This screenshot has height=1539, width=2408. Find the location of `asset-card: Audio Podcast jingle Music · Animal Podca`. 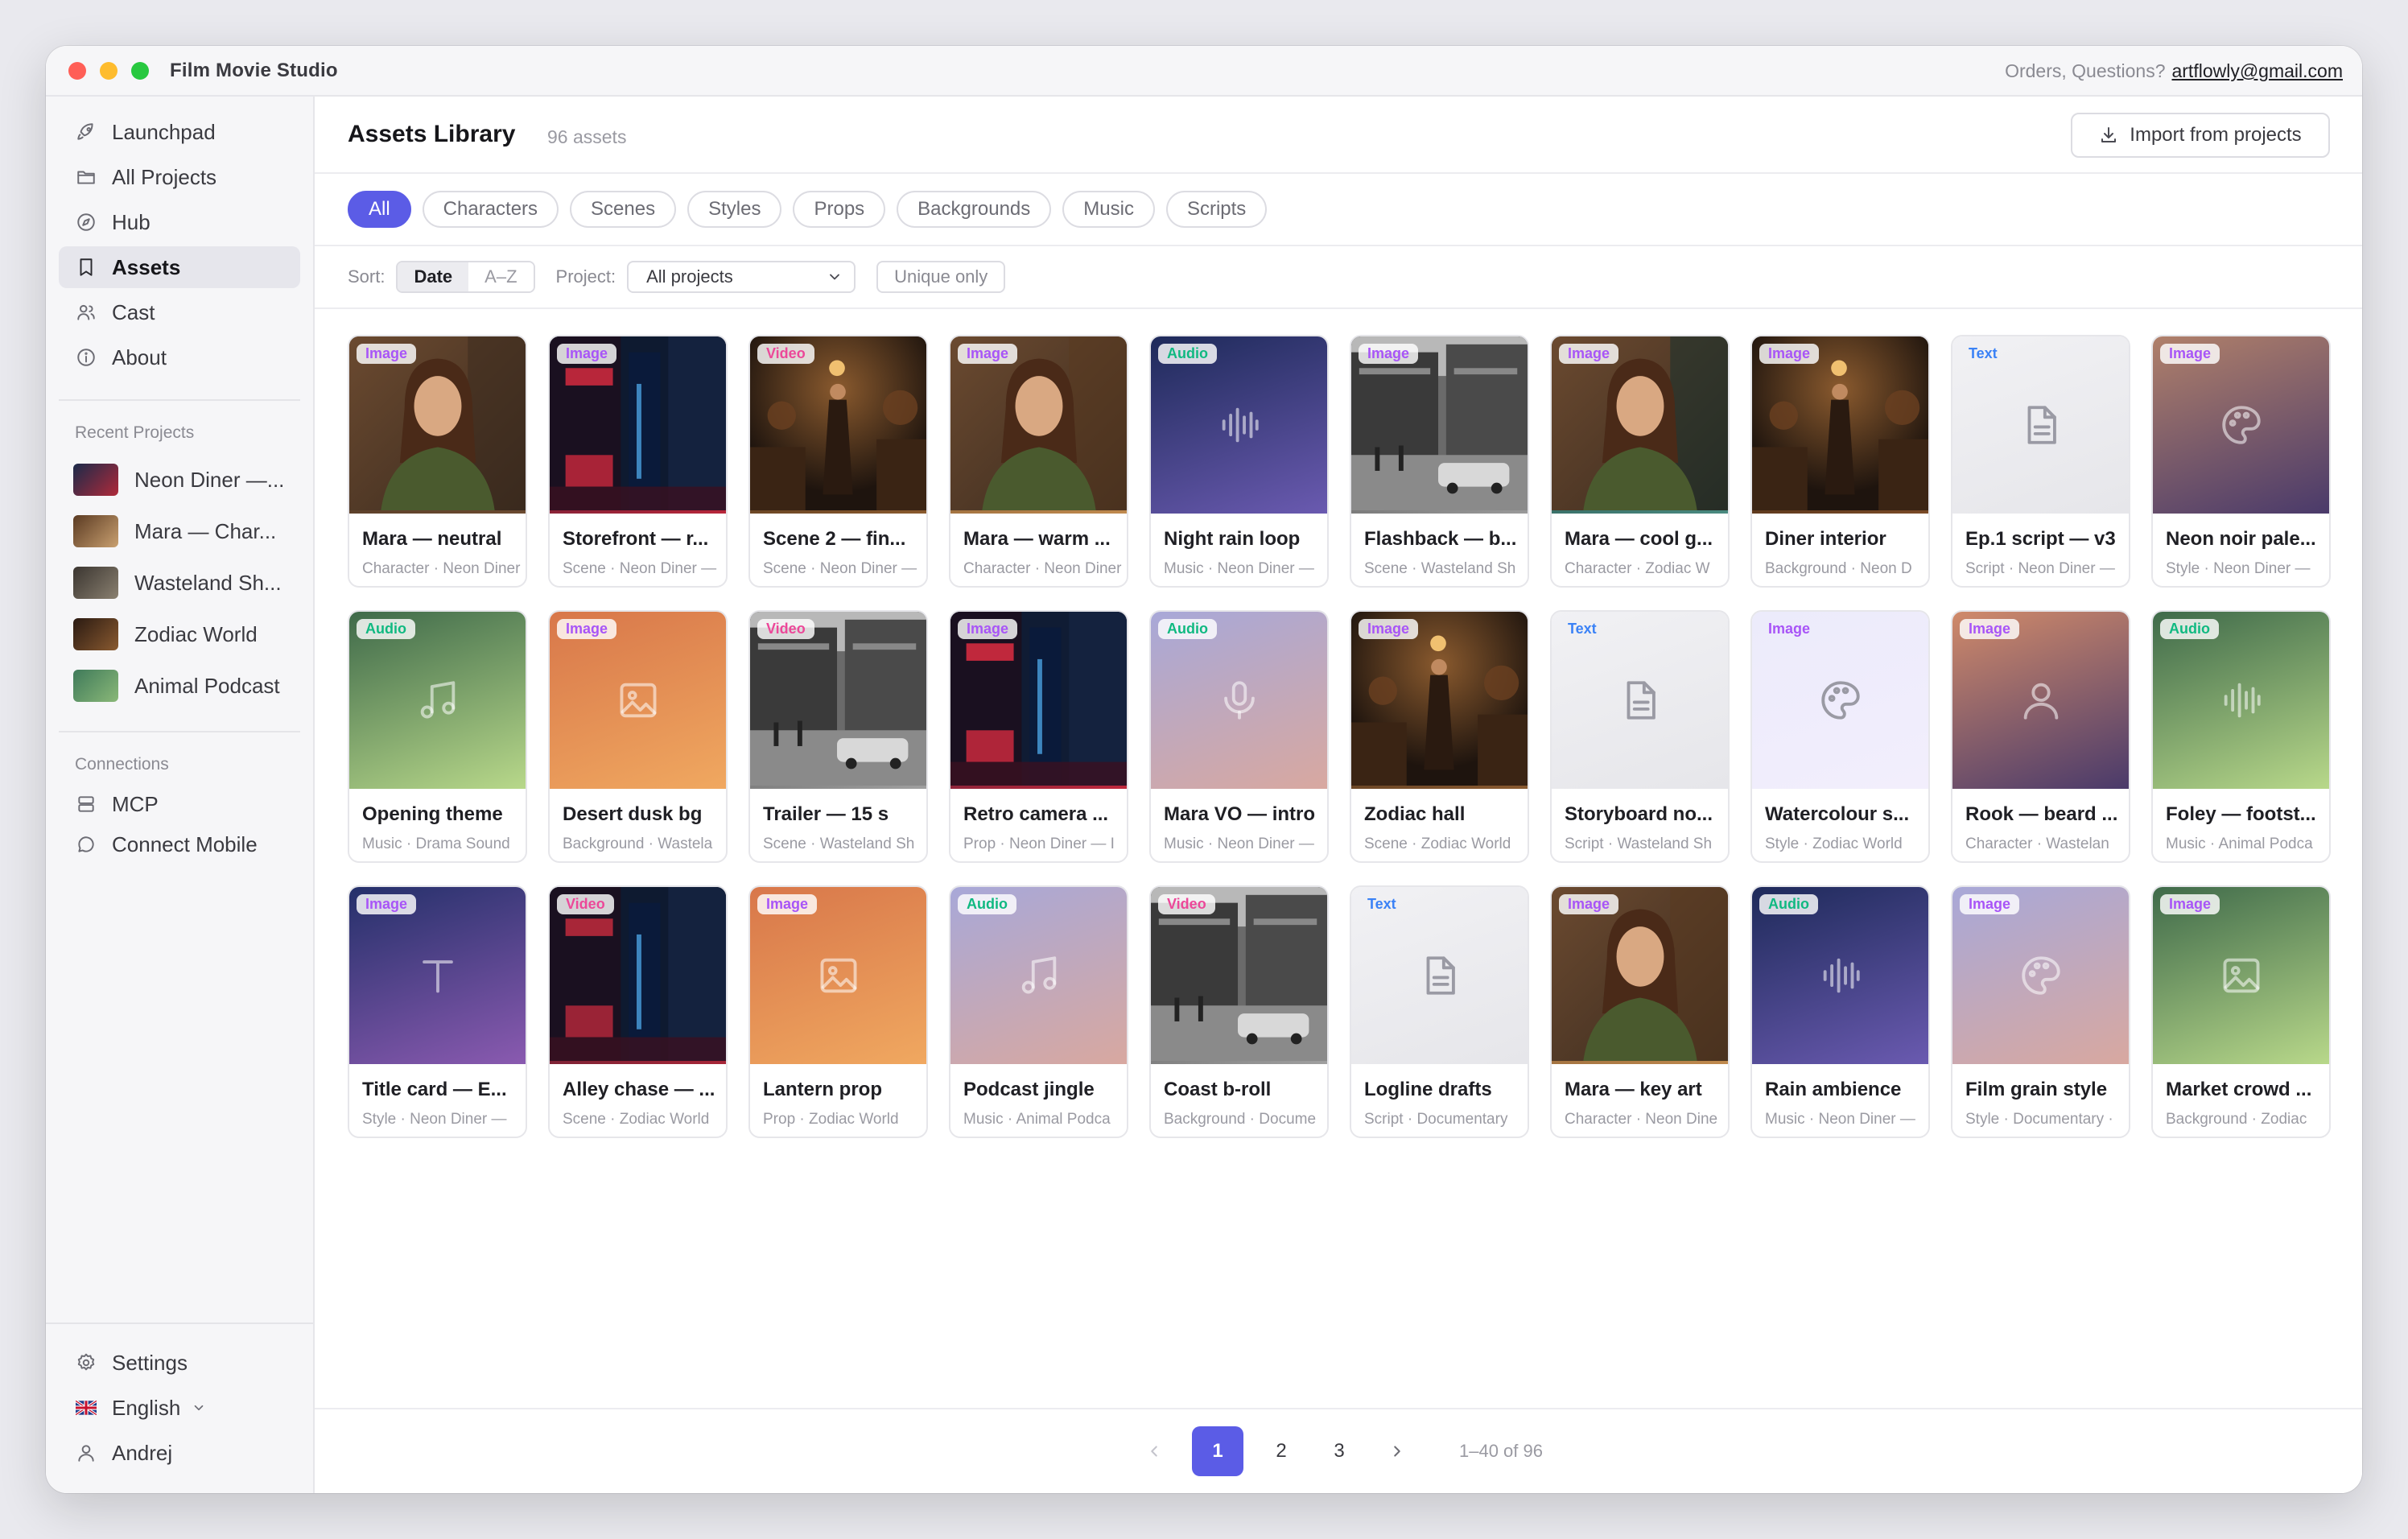

asset-card: Audio Podcast jingle Music · Animal Podca is located at coordinates (1038, 1011).